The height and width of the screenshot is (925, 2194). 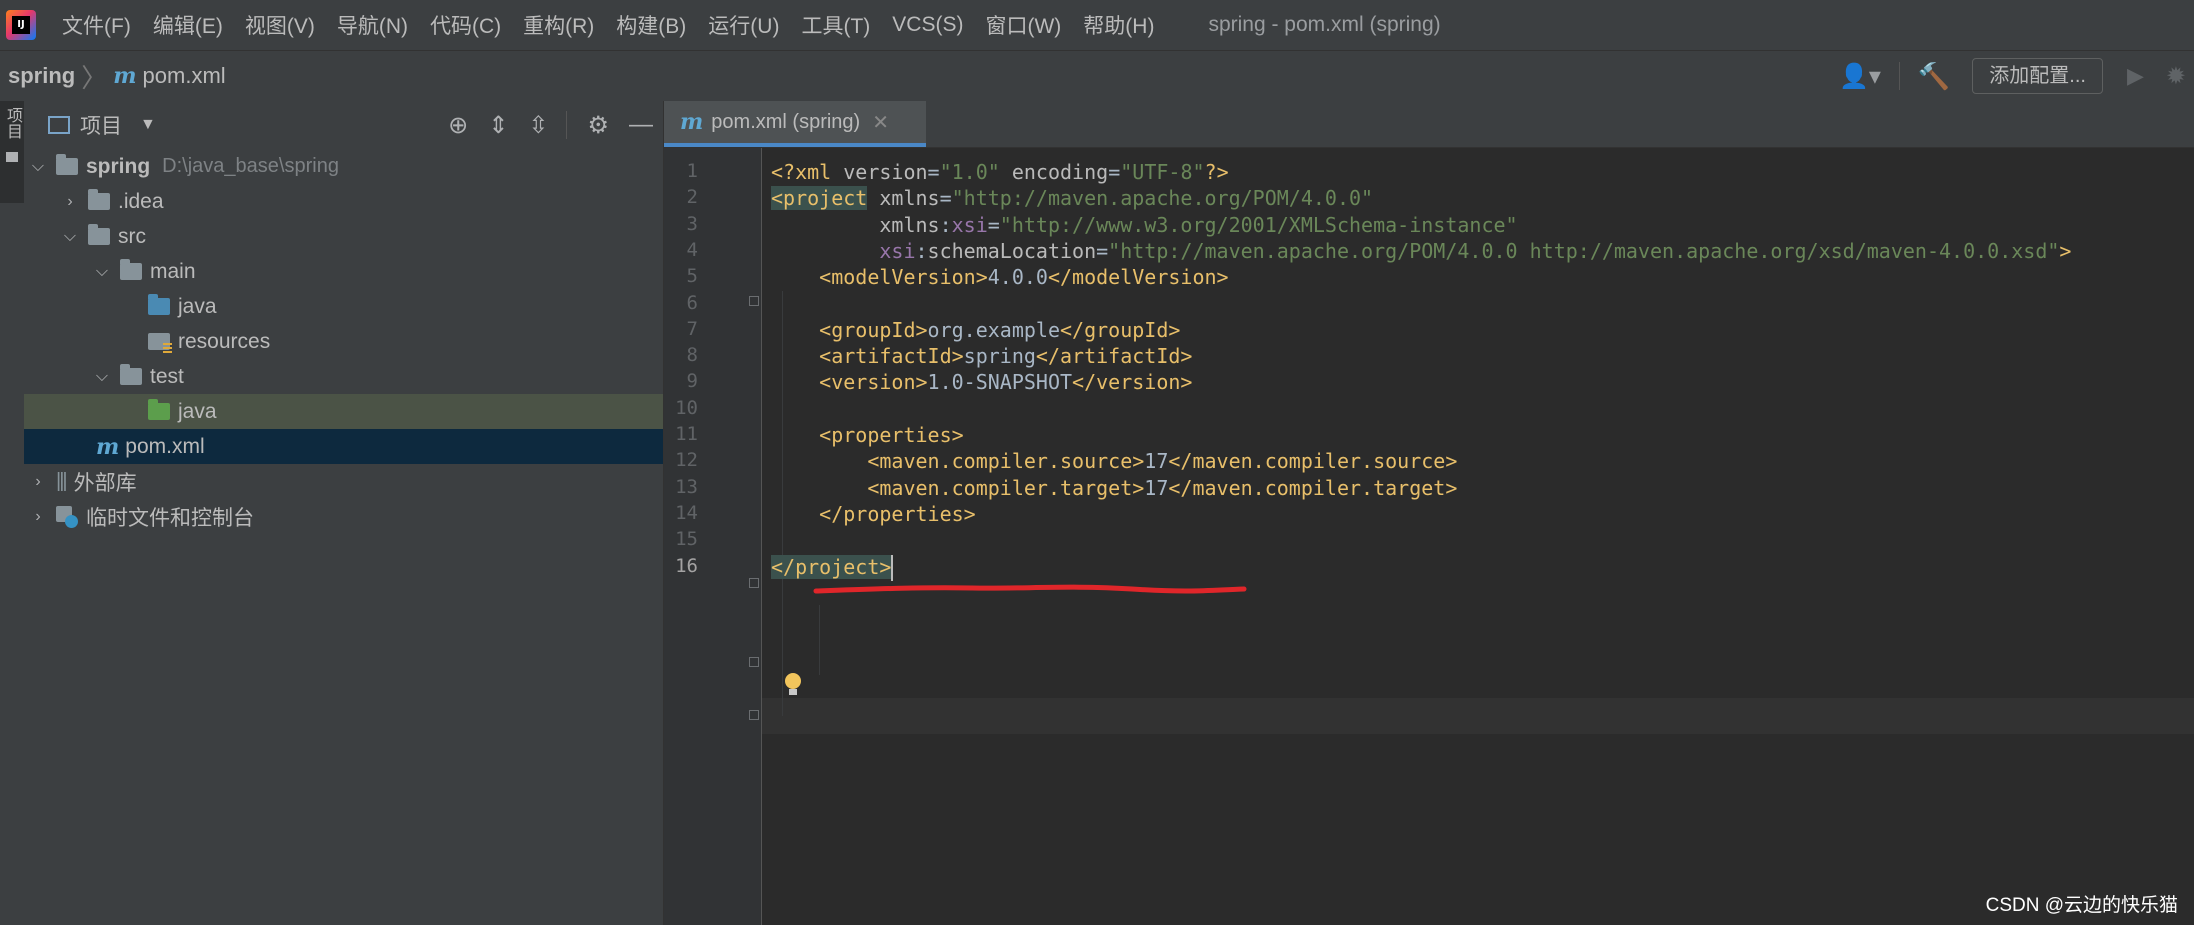 What do you see at coordinates (692, 249) in the screenshot?
I see `line-number: 4` at bounding box center [692, 249].